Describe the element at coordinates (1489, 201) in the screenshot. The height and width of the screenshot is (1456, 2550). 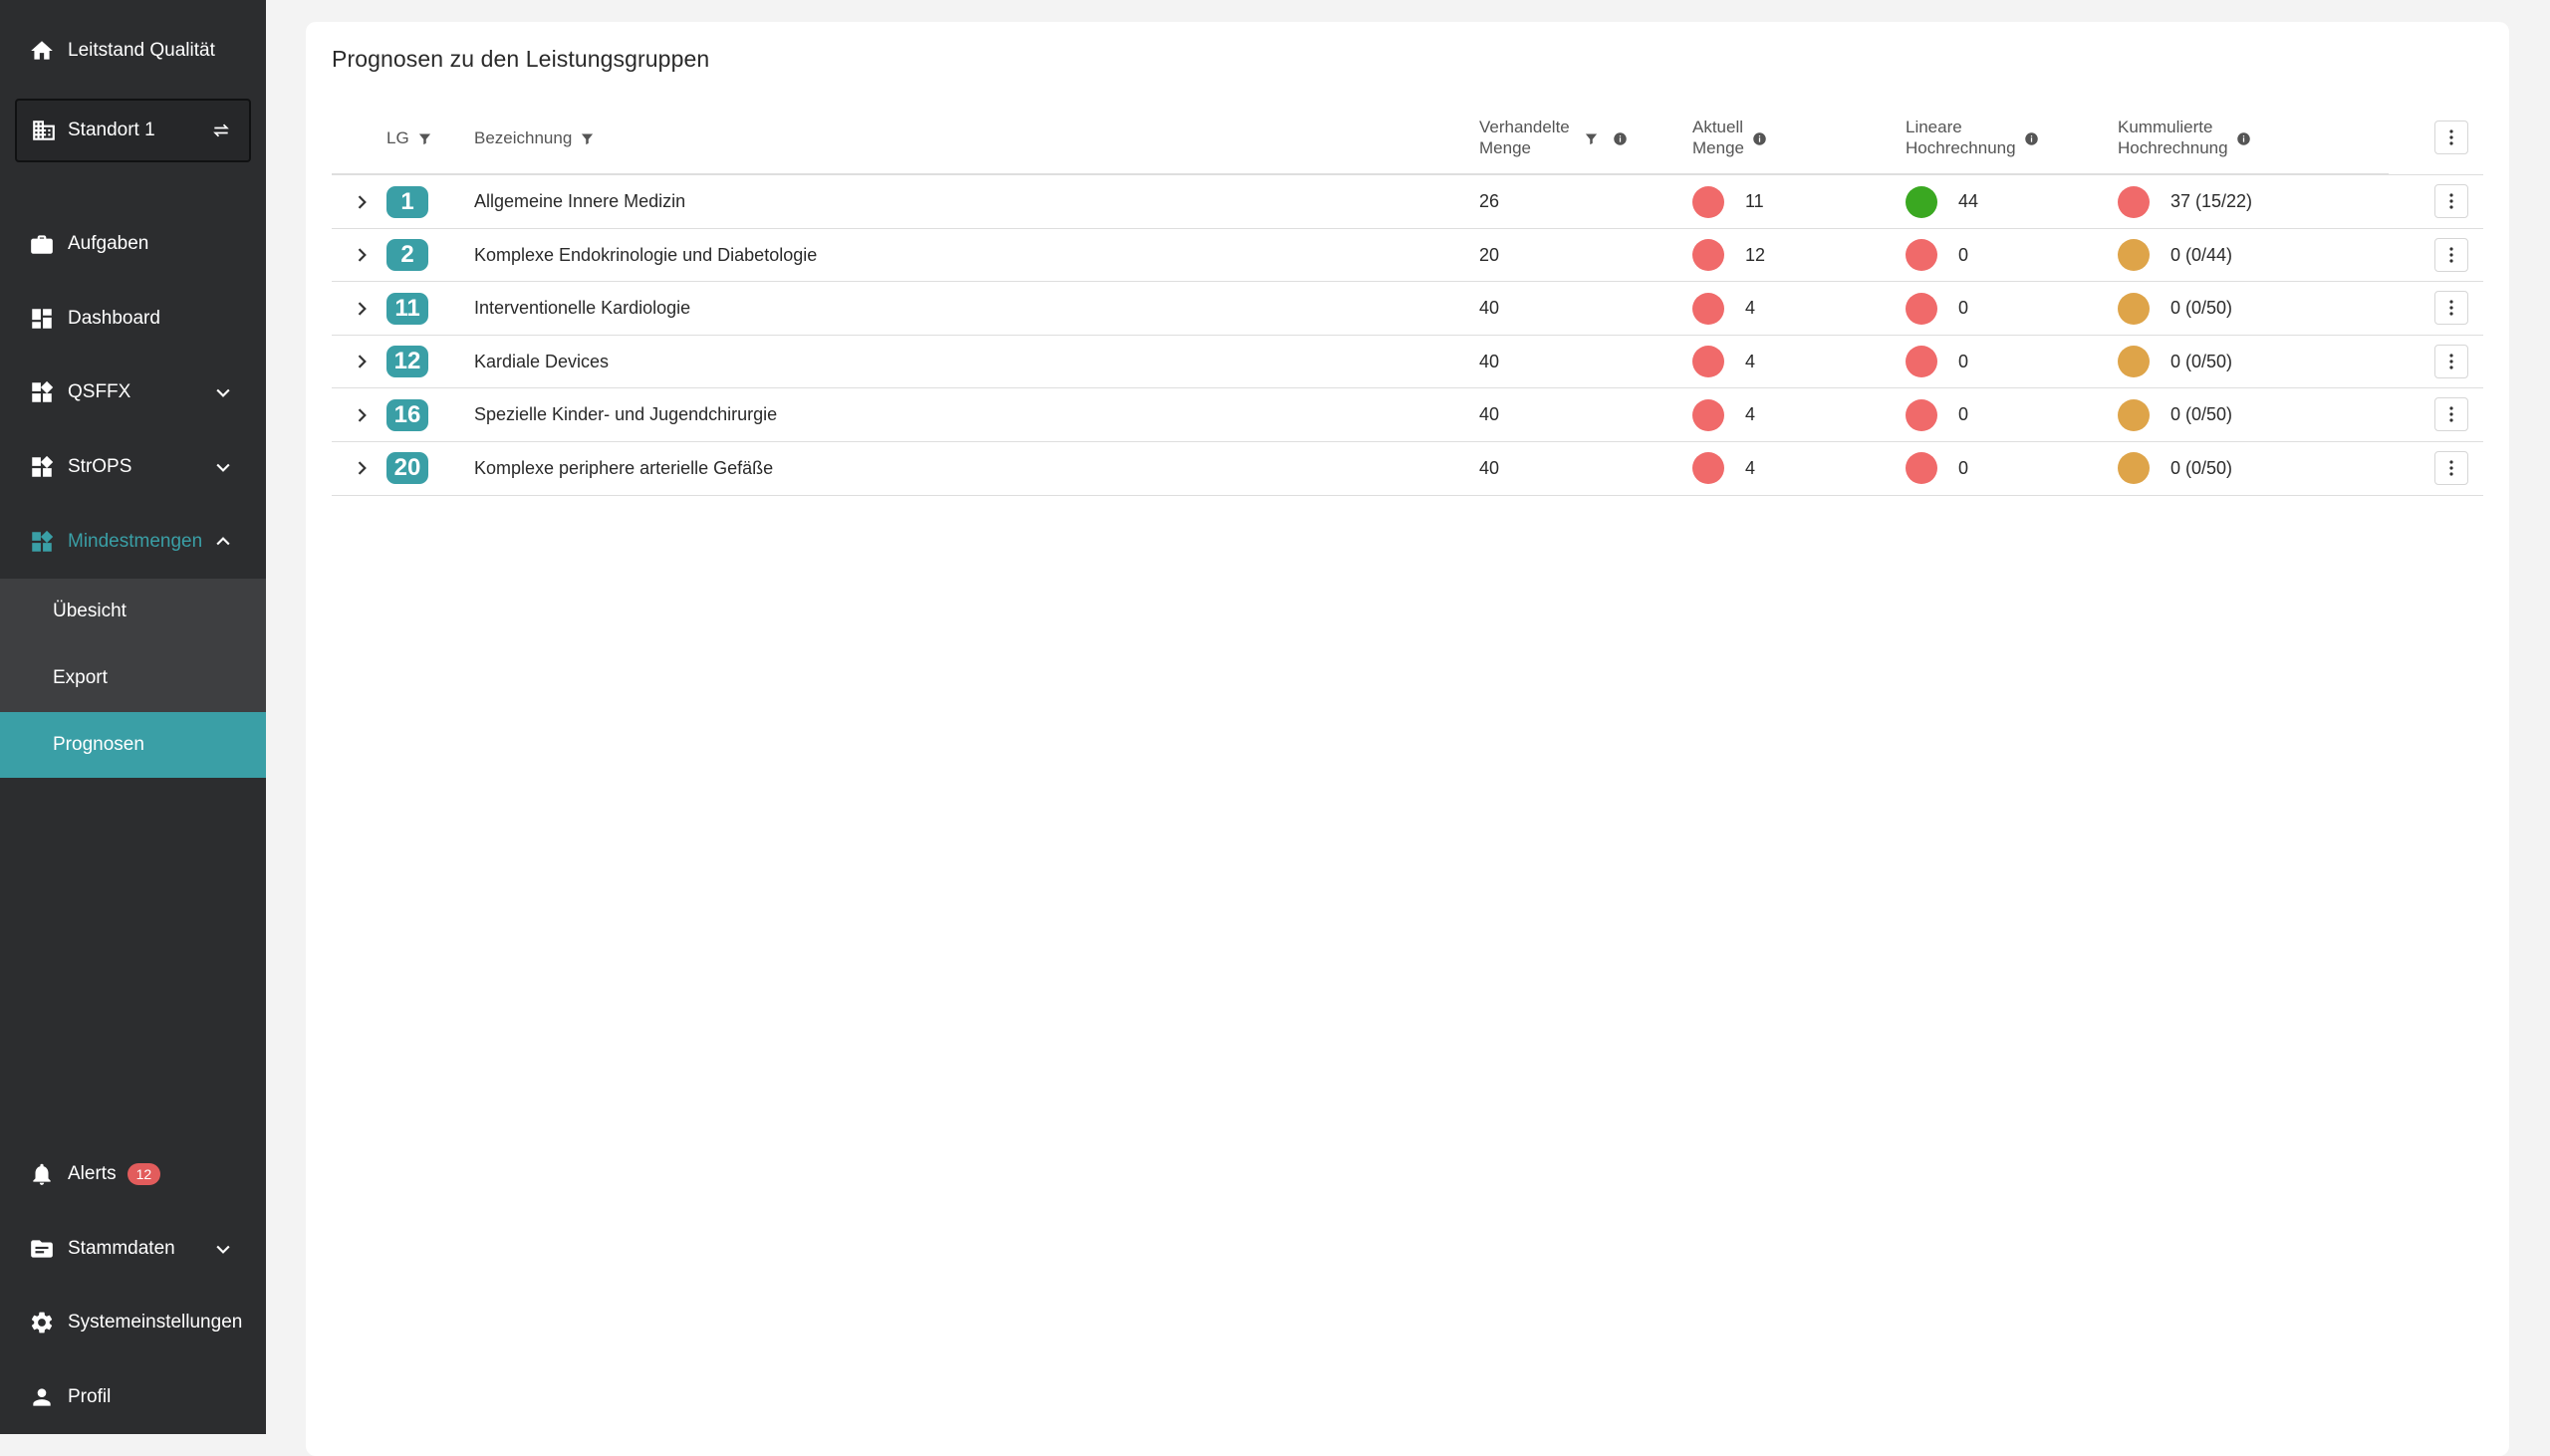
I see `verhandelte-menge-cell: 26` at that location.